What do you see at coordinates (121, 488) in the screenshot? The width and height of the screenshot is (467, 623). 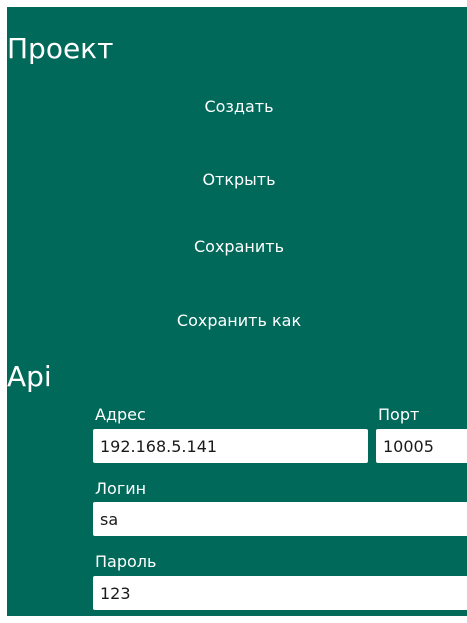 I see `login-label: Логин` at bounding box center [121, 488].